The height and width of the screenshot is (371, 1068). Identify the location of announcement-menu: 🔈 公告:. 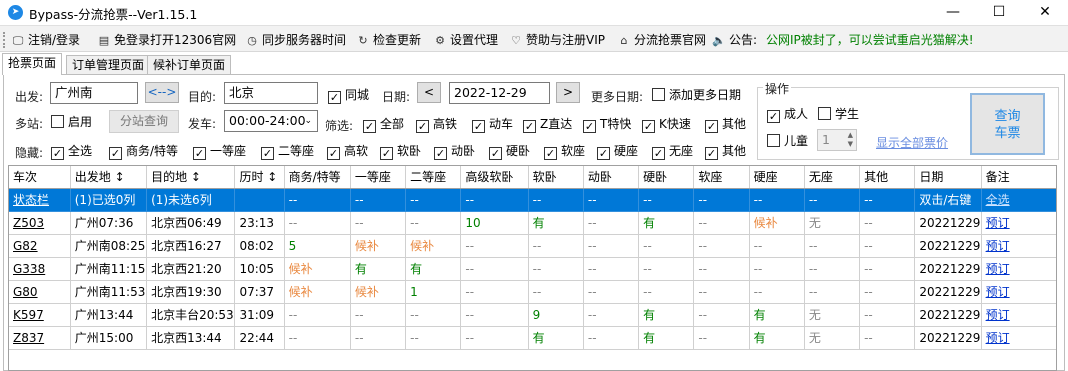
(734, 40).